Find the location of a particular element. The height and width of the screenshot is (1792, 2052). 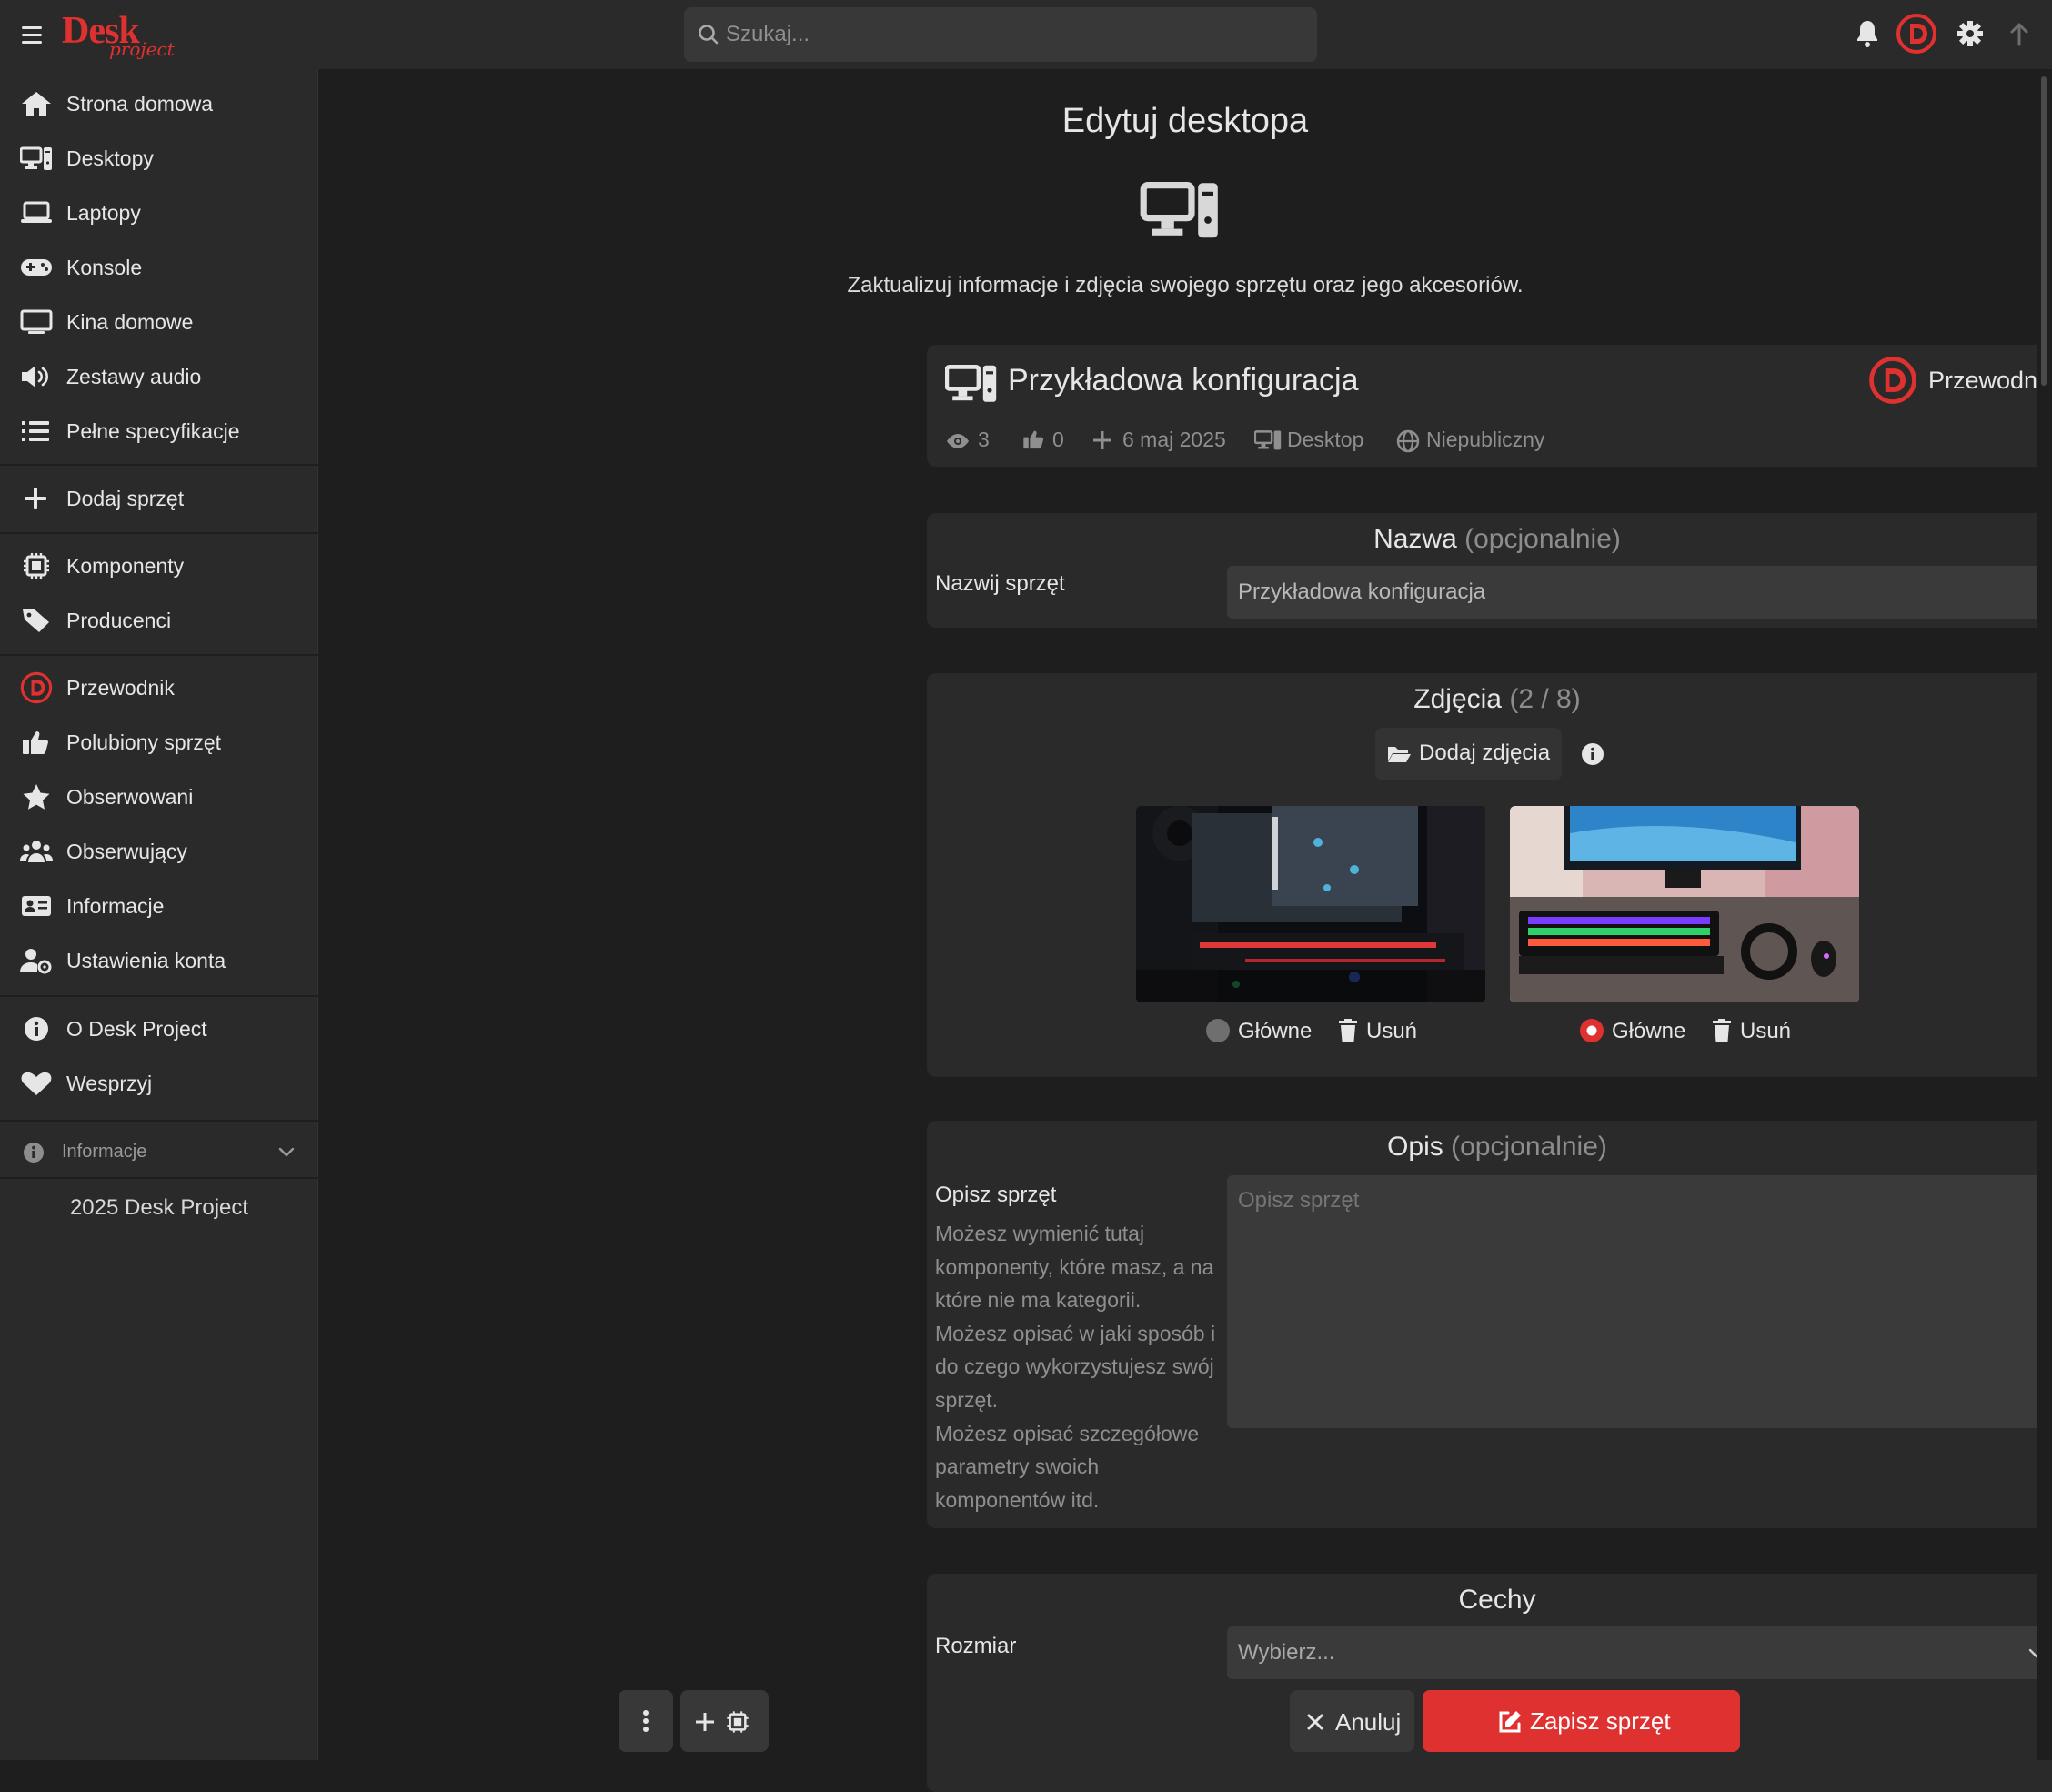

chevron-down-icon is located at coordinates (287, 1152).